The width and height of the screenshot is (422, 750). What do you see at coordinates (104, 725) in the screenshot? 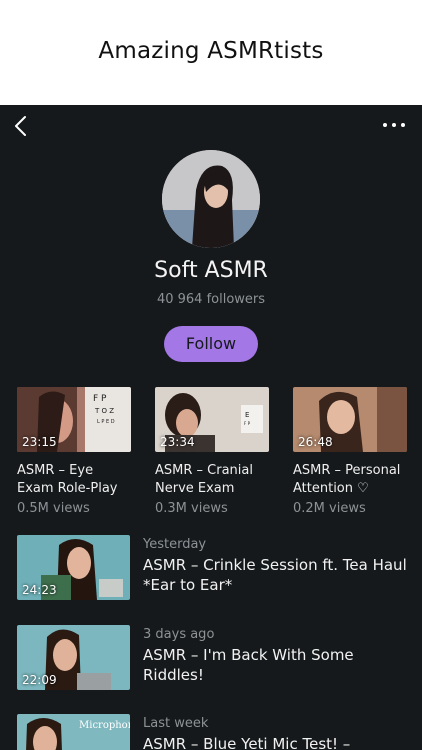
I see `thumbnail-text: Microphone Test` at bounding box center [104, 725].